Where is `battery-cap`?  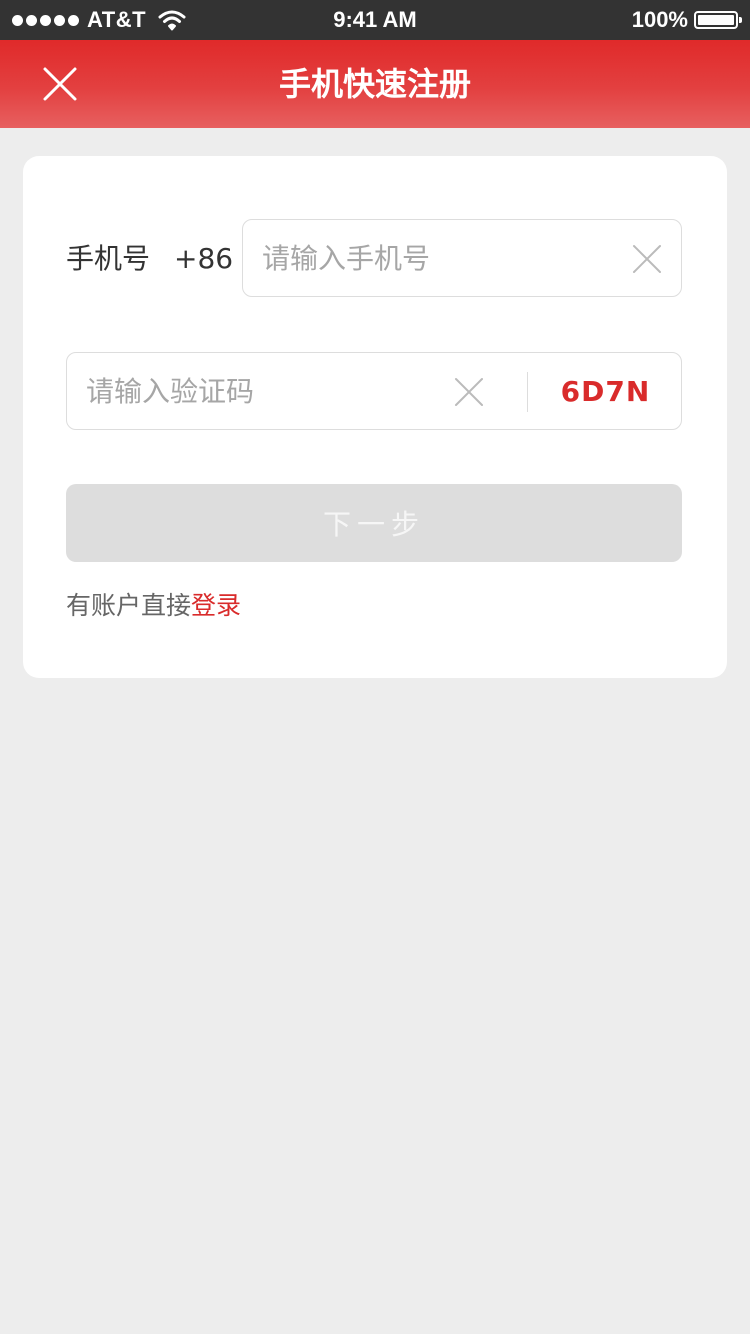 battery-cap is located at coordinates (740, 20).